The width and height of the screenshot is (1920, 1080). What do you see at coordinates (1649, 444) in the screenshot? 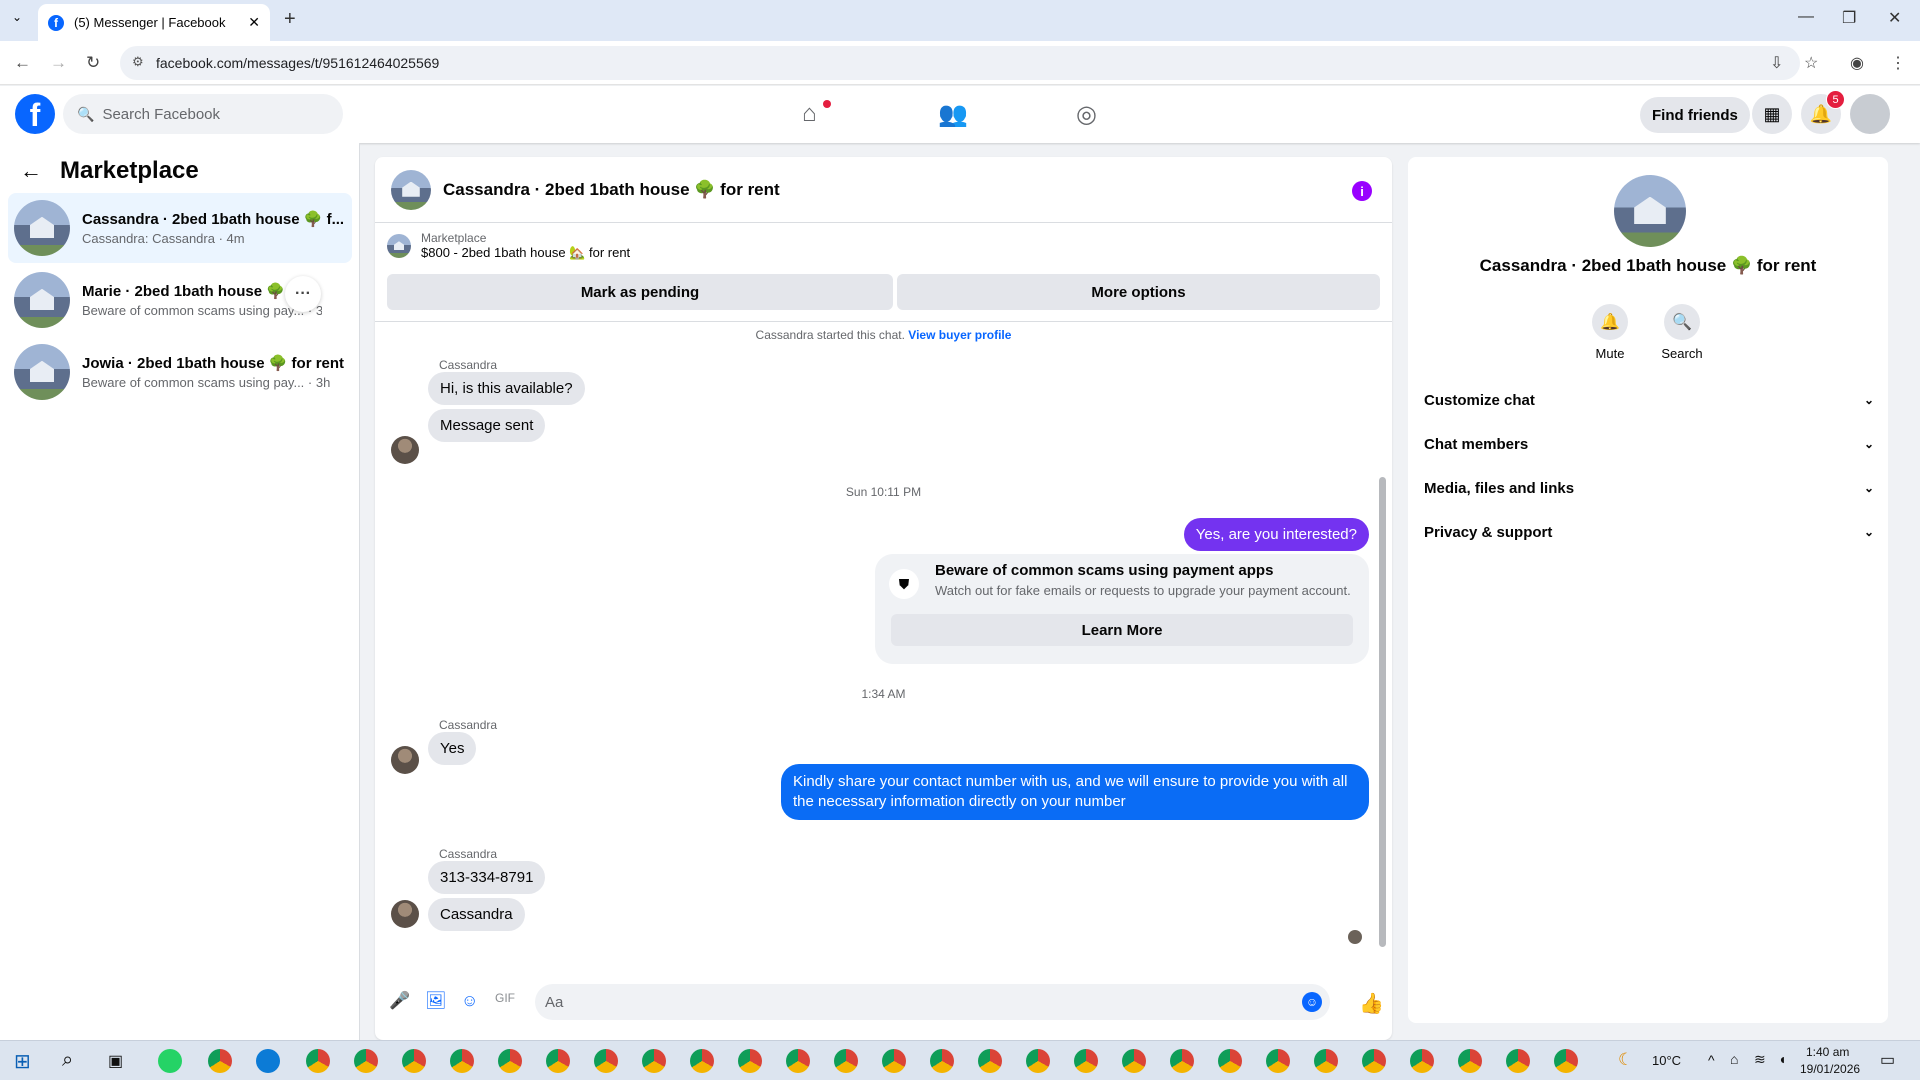
I see `chat-members-row: Chat members ⌄` at bounding box center [1649, 444].